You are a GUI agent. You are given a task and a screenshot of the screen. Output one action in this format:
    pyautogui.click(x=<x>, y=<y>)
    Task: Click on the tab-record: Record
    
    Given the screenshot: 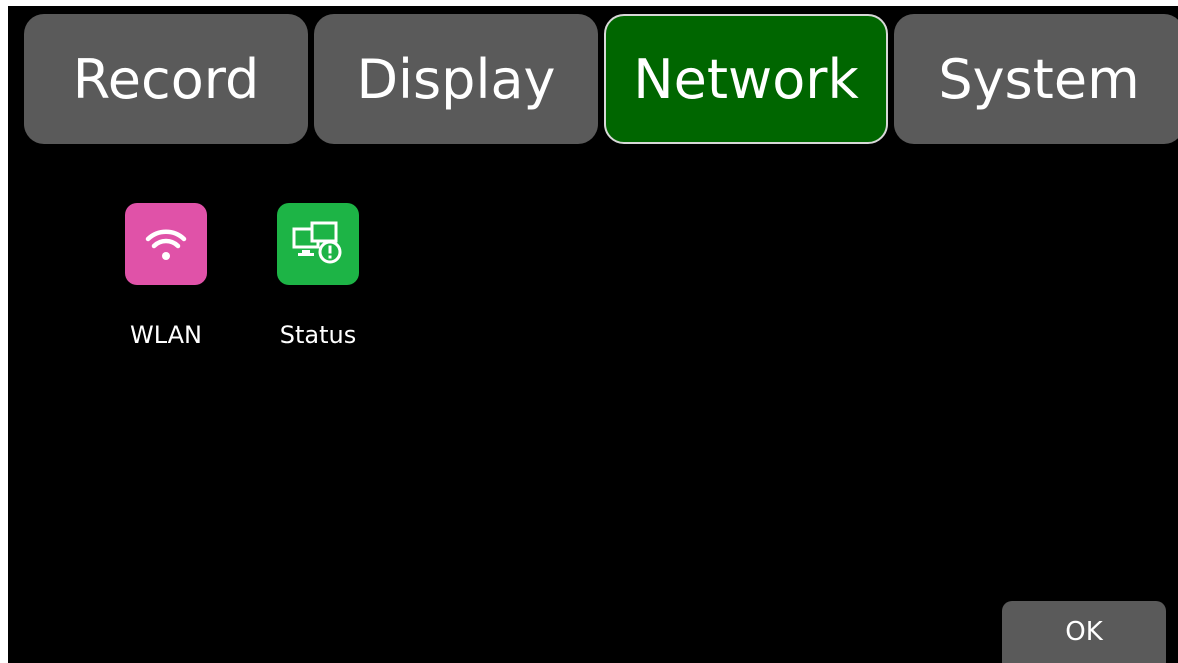 What is the action you would take?
    pyautogui.click(x=166, y=79)
    